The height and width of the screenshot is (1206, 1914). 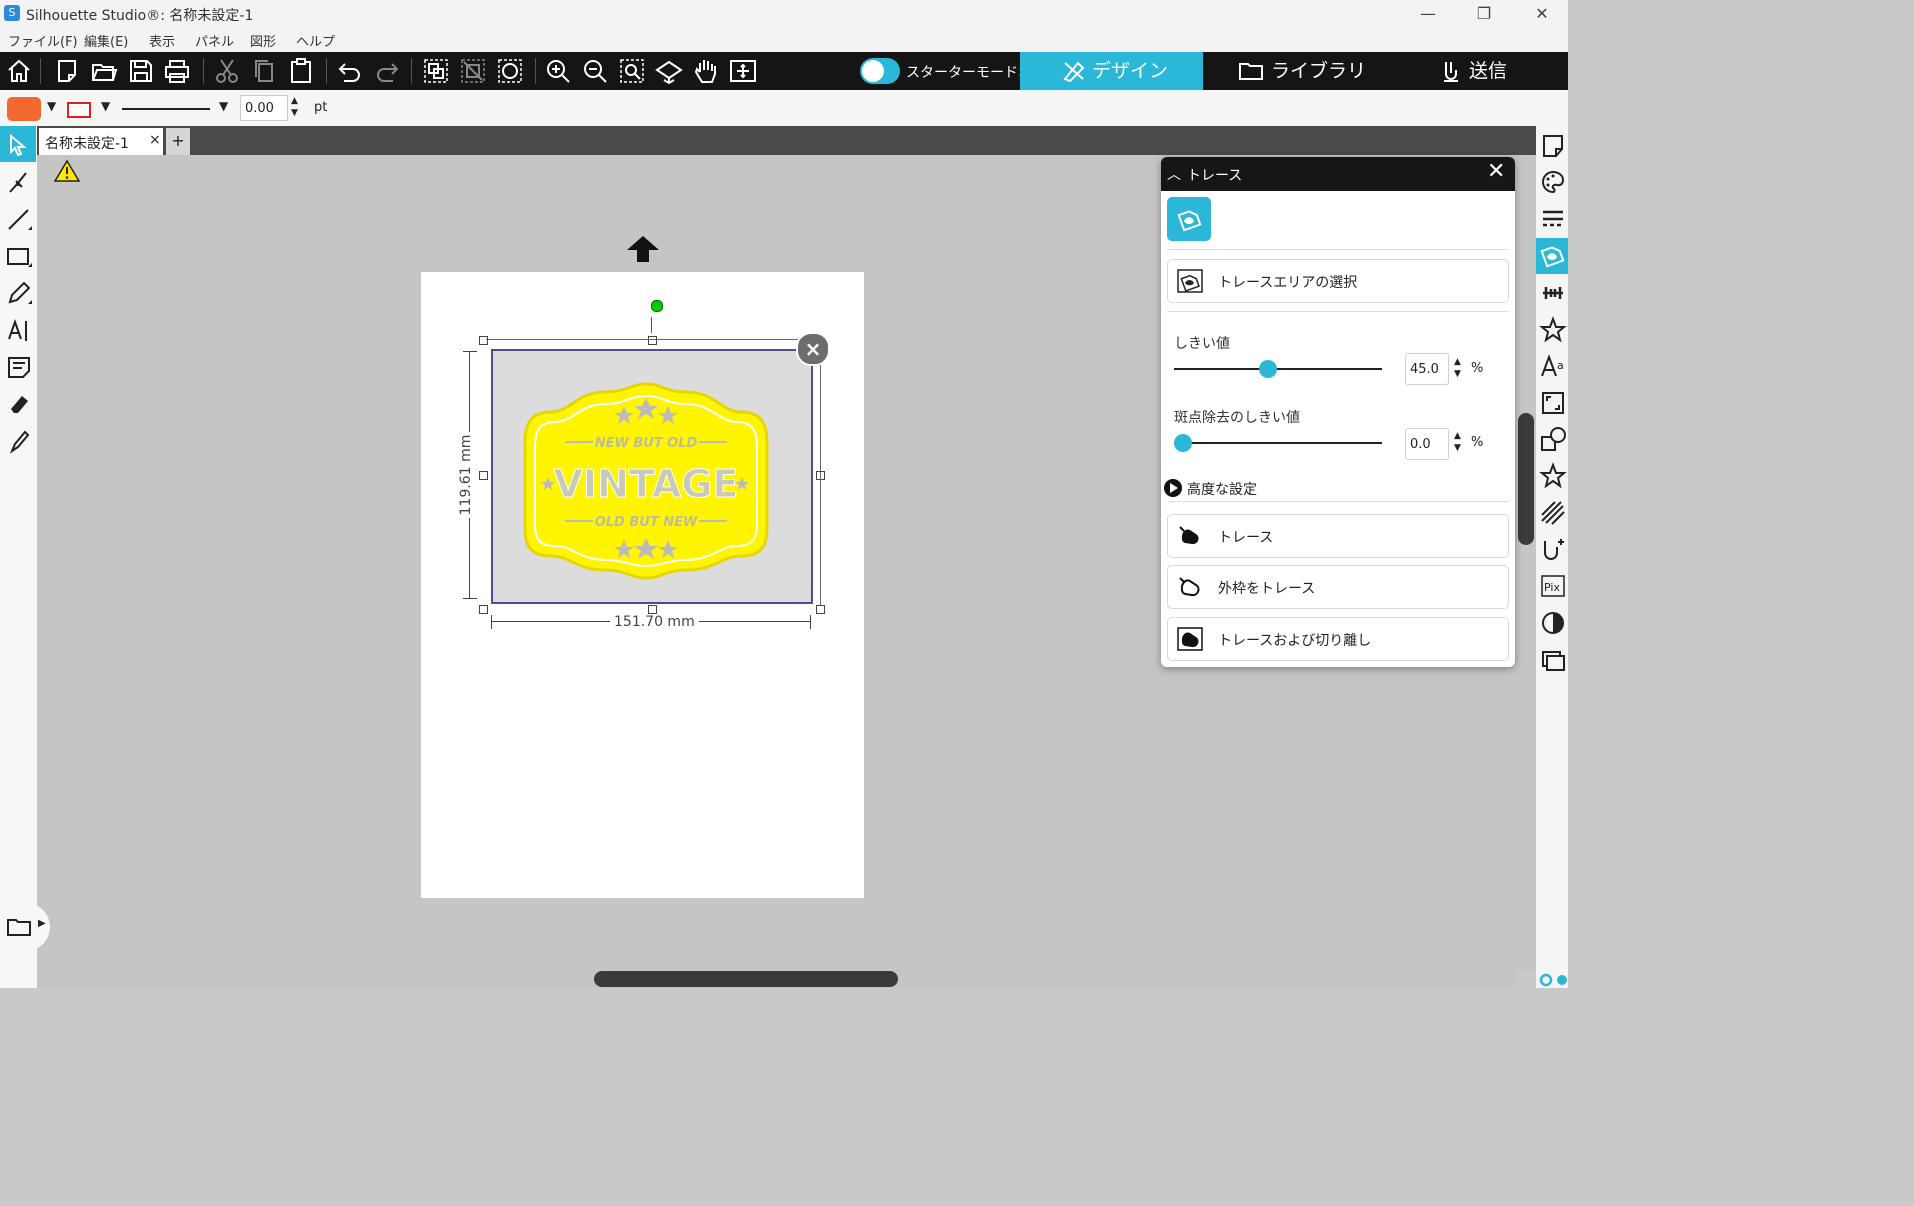 I want to click on menu-help: ヘルプ, so click(x=315, y=40).